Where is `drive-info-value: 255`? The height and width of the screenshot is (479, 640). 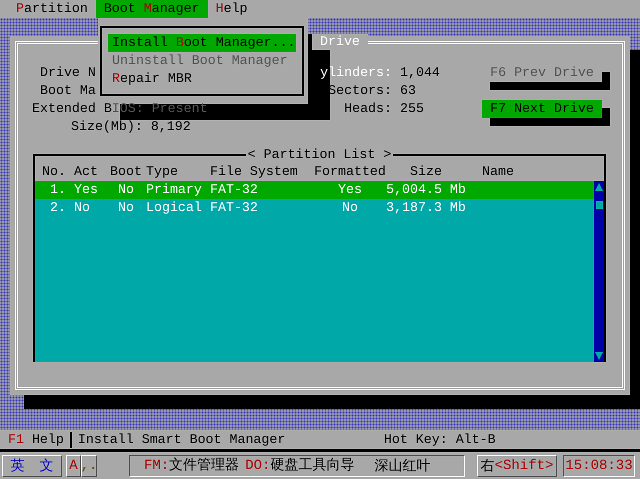
drive-info-value: 255 is located at coordinates (412, 108).